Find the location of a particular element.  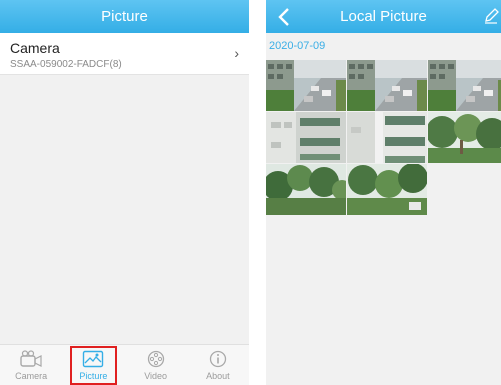

picture-icon is located at coordinates (93, 359).